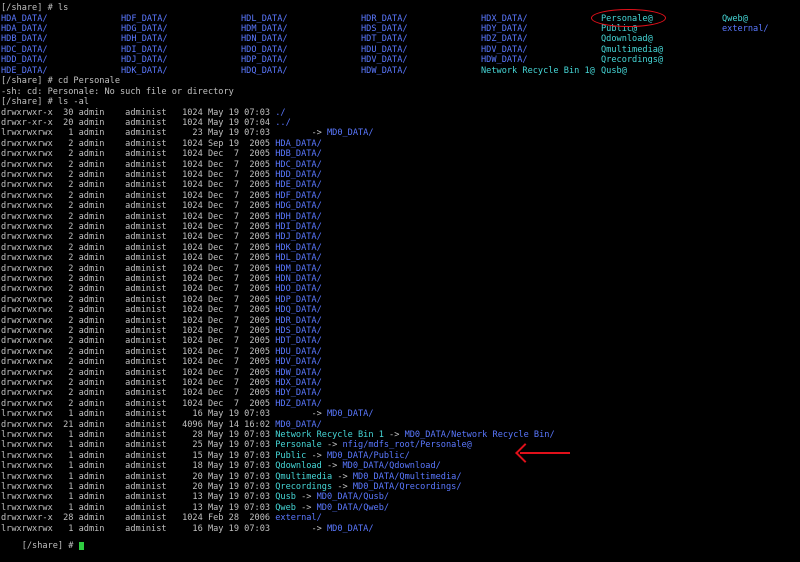  Describe the element at coordinates (735, 18) in the screenshot. I see `ls-entry: Qweb@` at that location.